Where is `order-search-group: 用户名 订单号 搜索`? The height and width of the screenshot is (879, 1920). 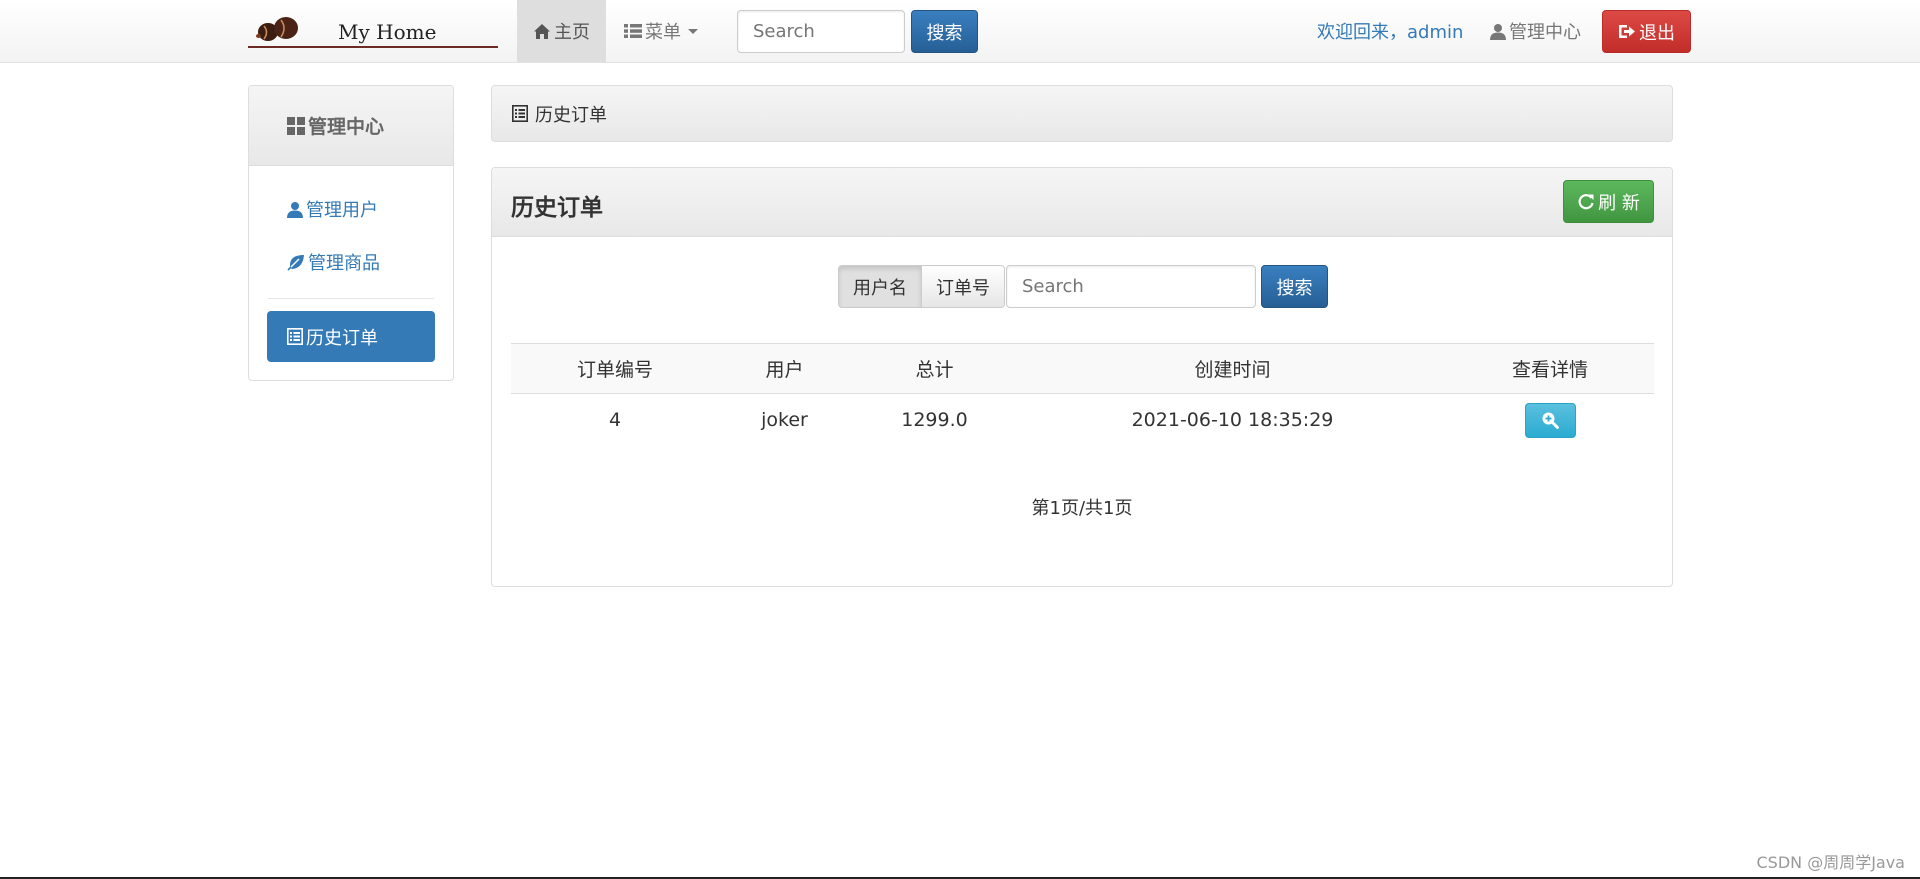
order-search-group: 用户名 订单号 搜索 is located at coordinates (1083, 286).